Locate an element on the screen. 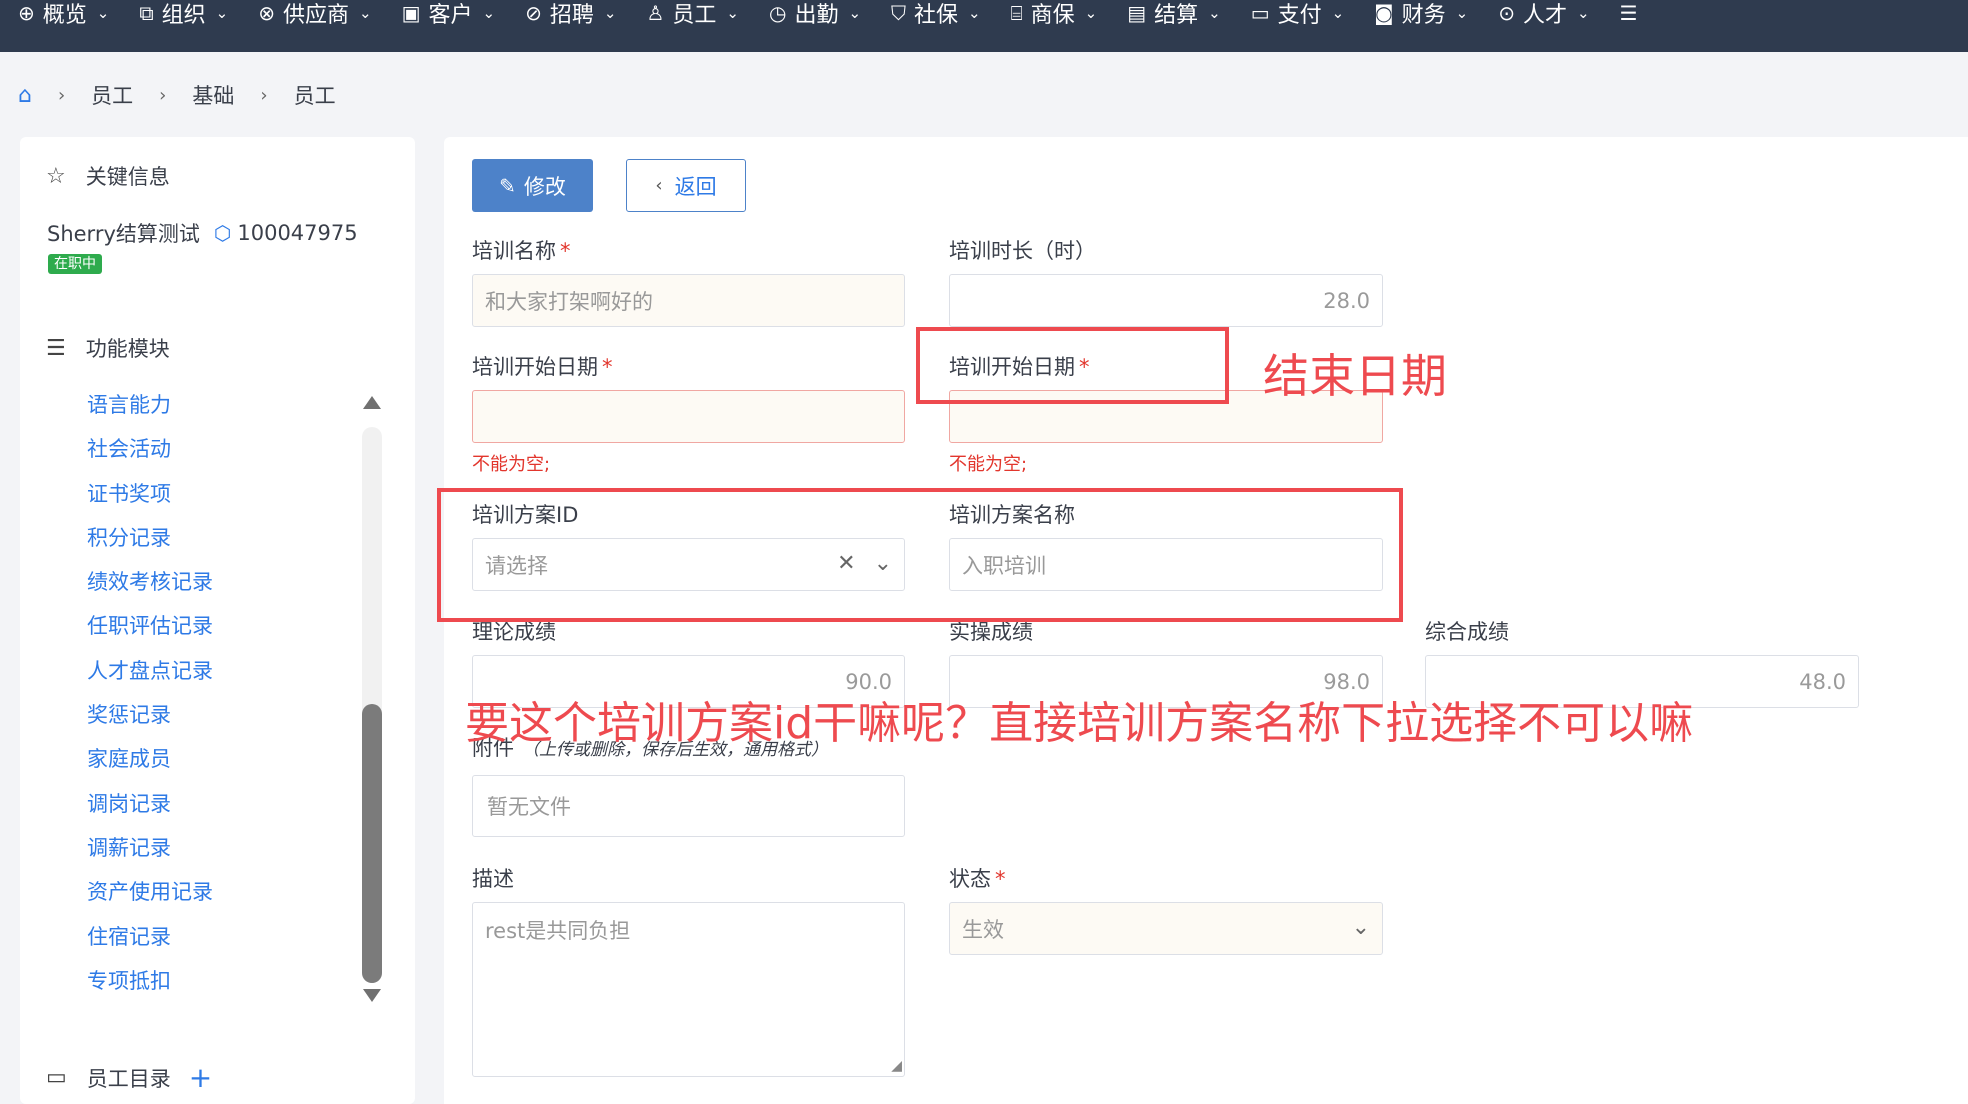  pencil-icon: ✎ is located at coordinates (507, 185).